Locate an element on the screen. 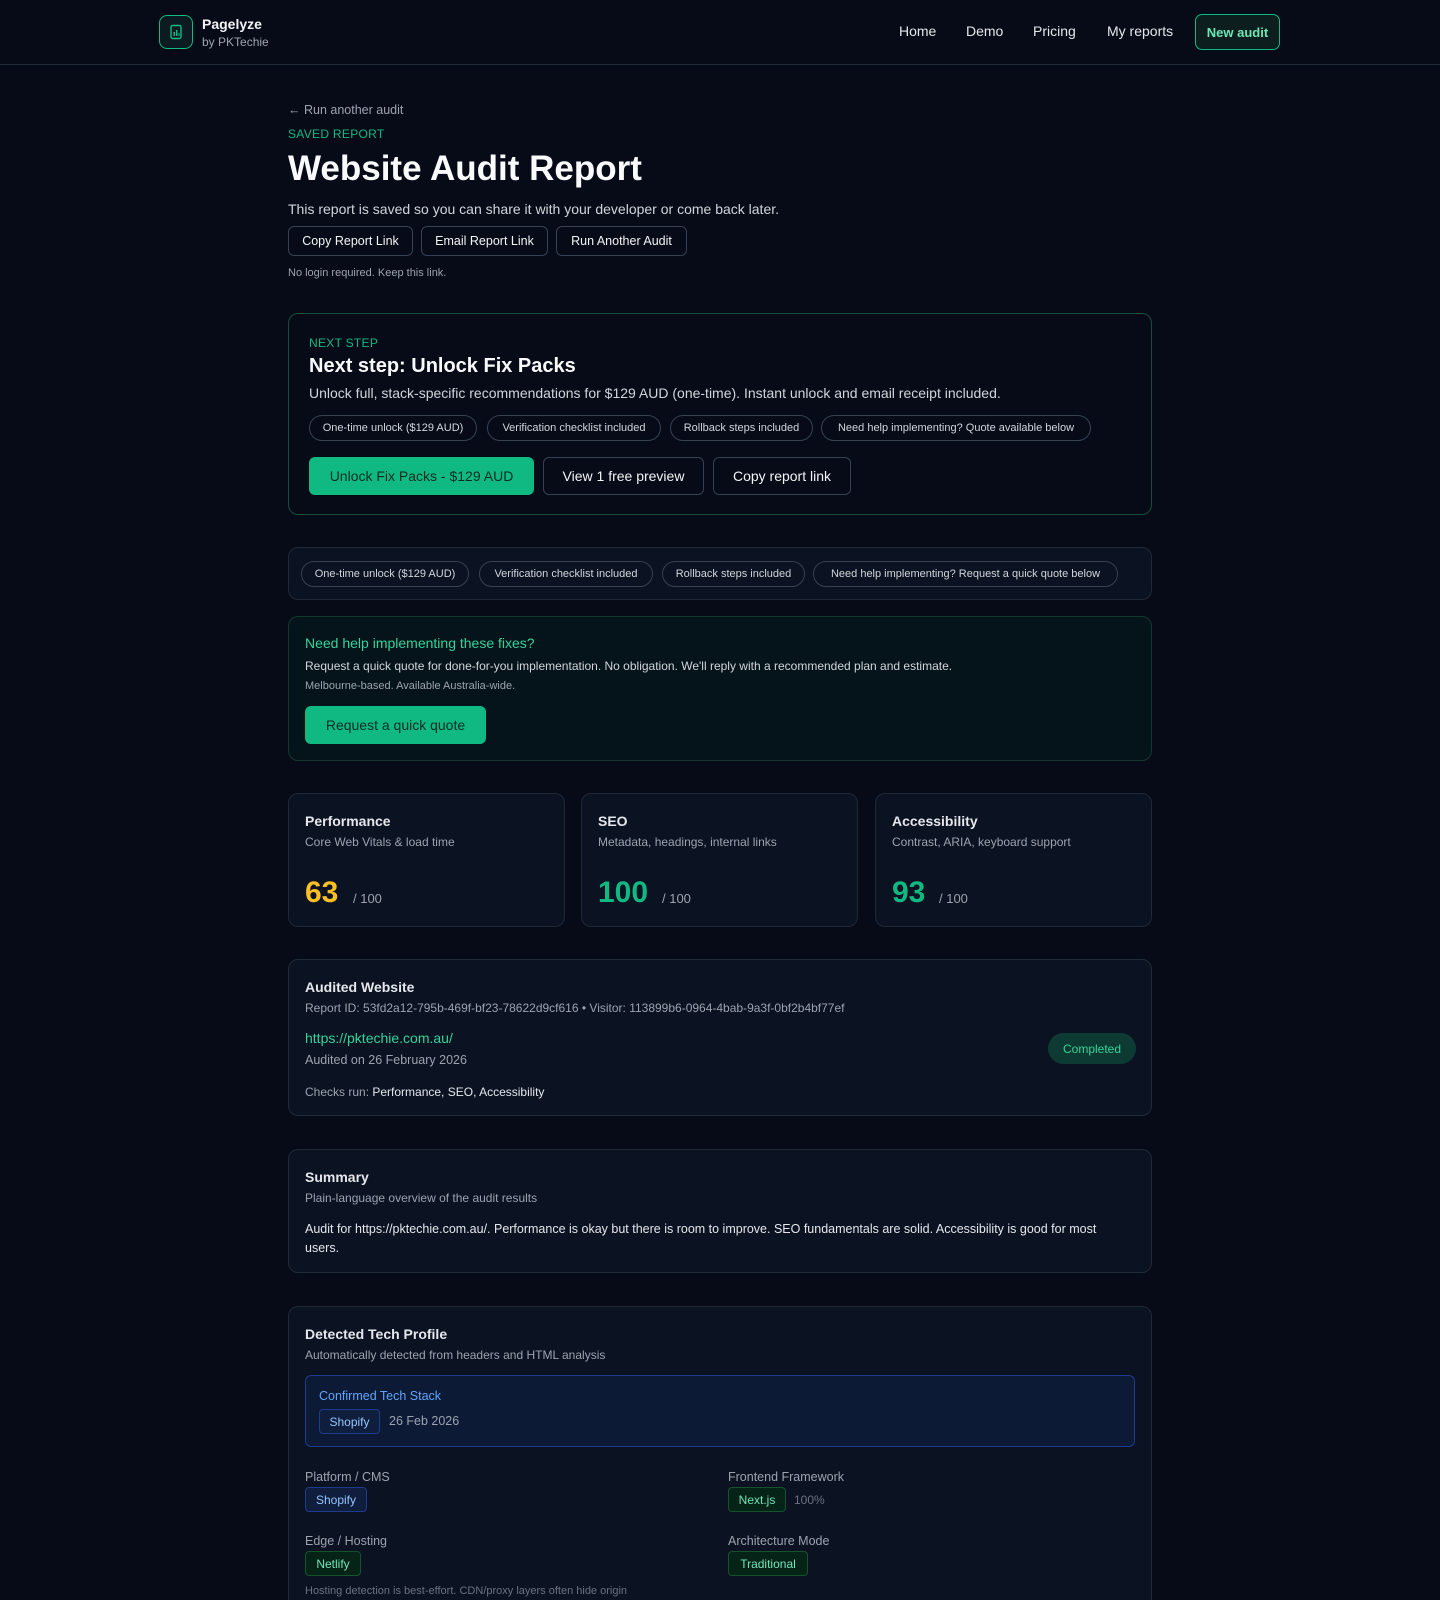 The image size is (1440, 1600). pill-one-time: One-time unlock ($129 AUD) is located at coordinates (393, 428).